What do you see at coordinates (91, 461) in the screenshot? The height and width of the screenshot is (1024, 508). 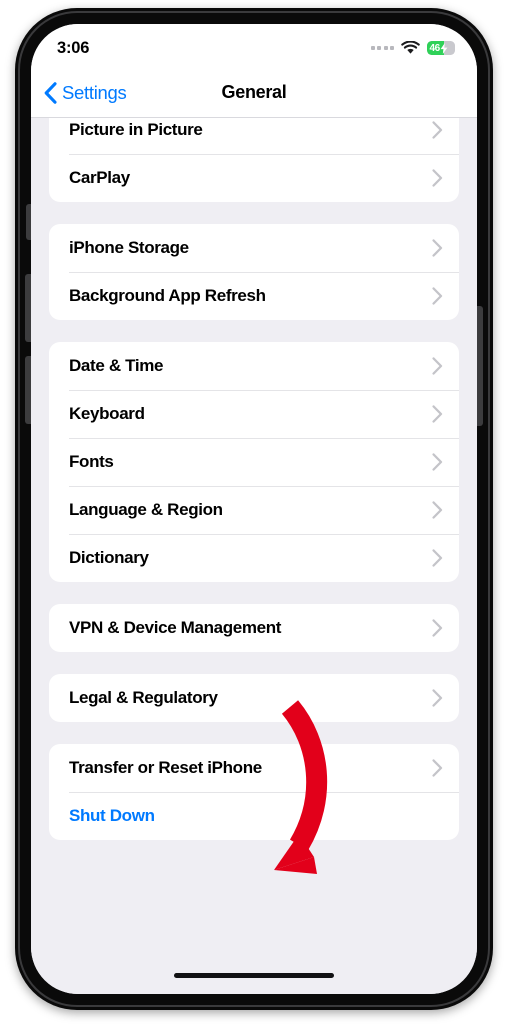 I see `settings-row-label: Fonts` at bounding box center [91, 461].